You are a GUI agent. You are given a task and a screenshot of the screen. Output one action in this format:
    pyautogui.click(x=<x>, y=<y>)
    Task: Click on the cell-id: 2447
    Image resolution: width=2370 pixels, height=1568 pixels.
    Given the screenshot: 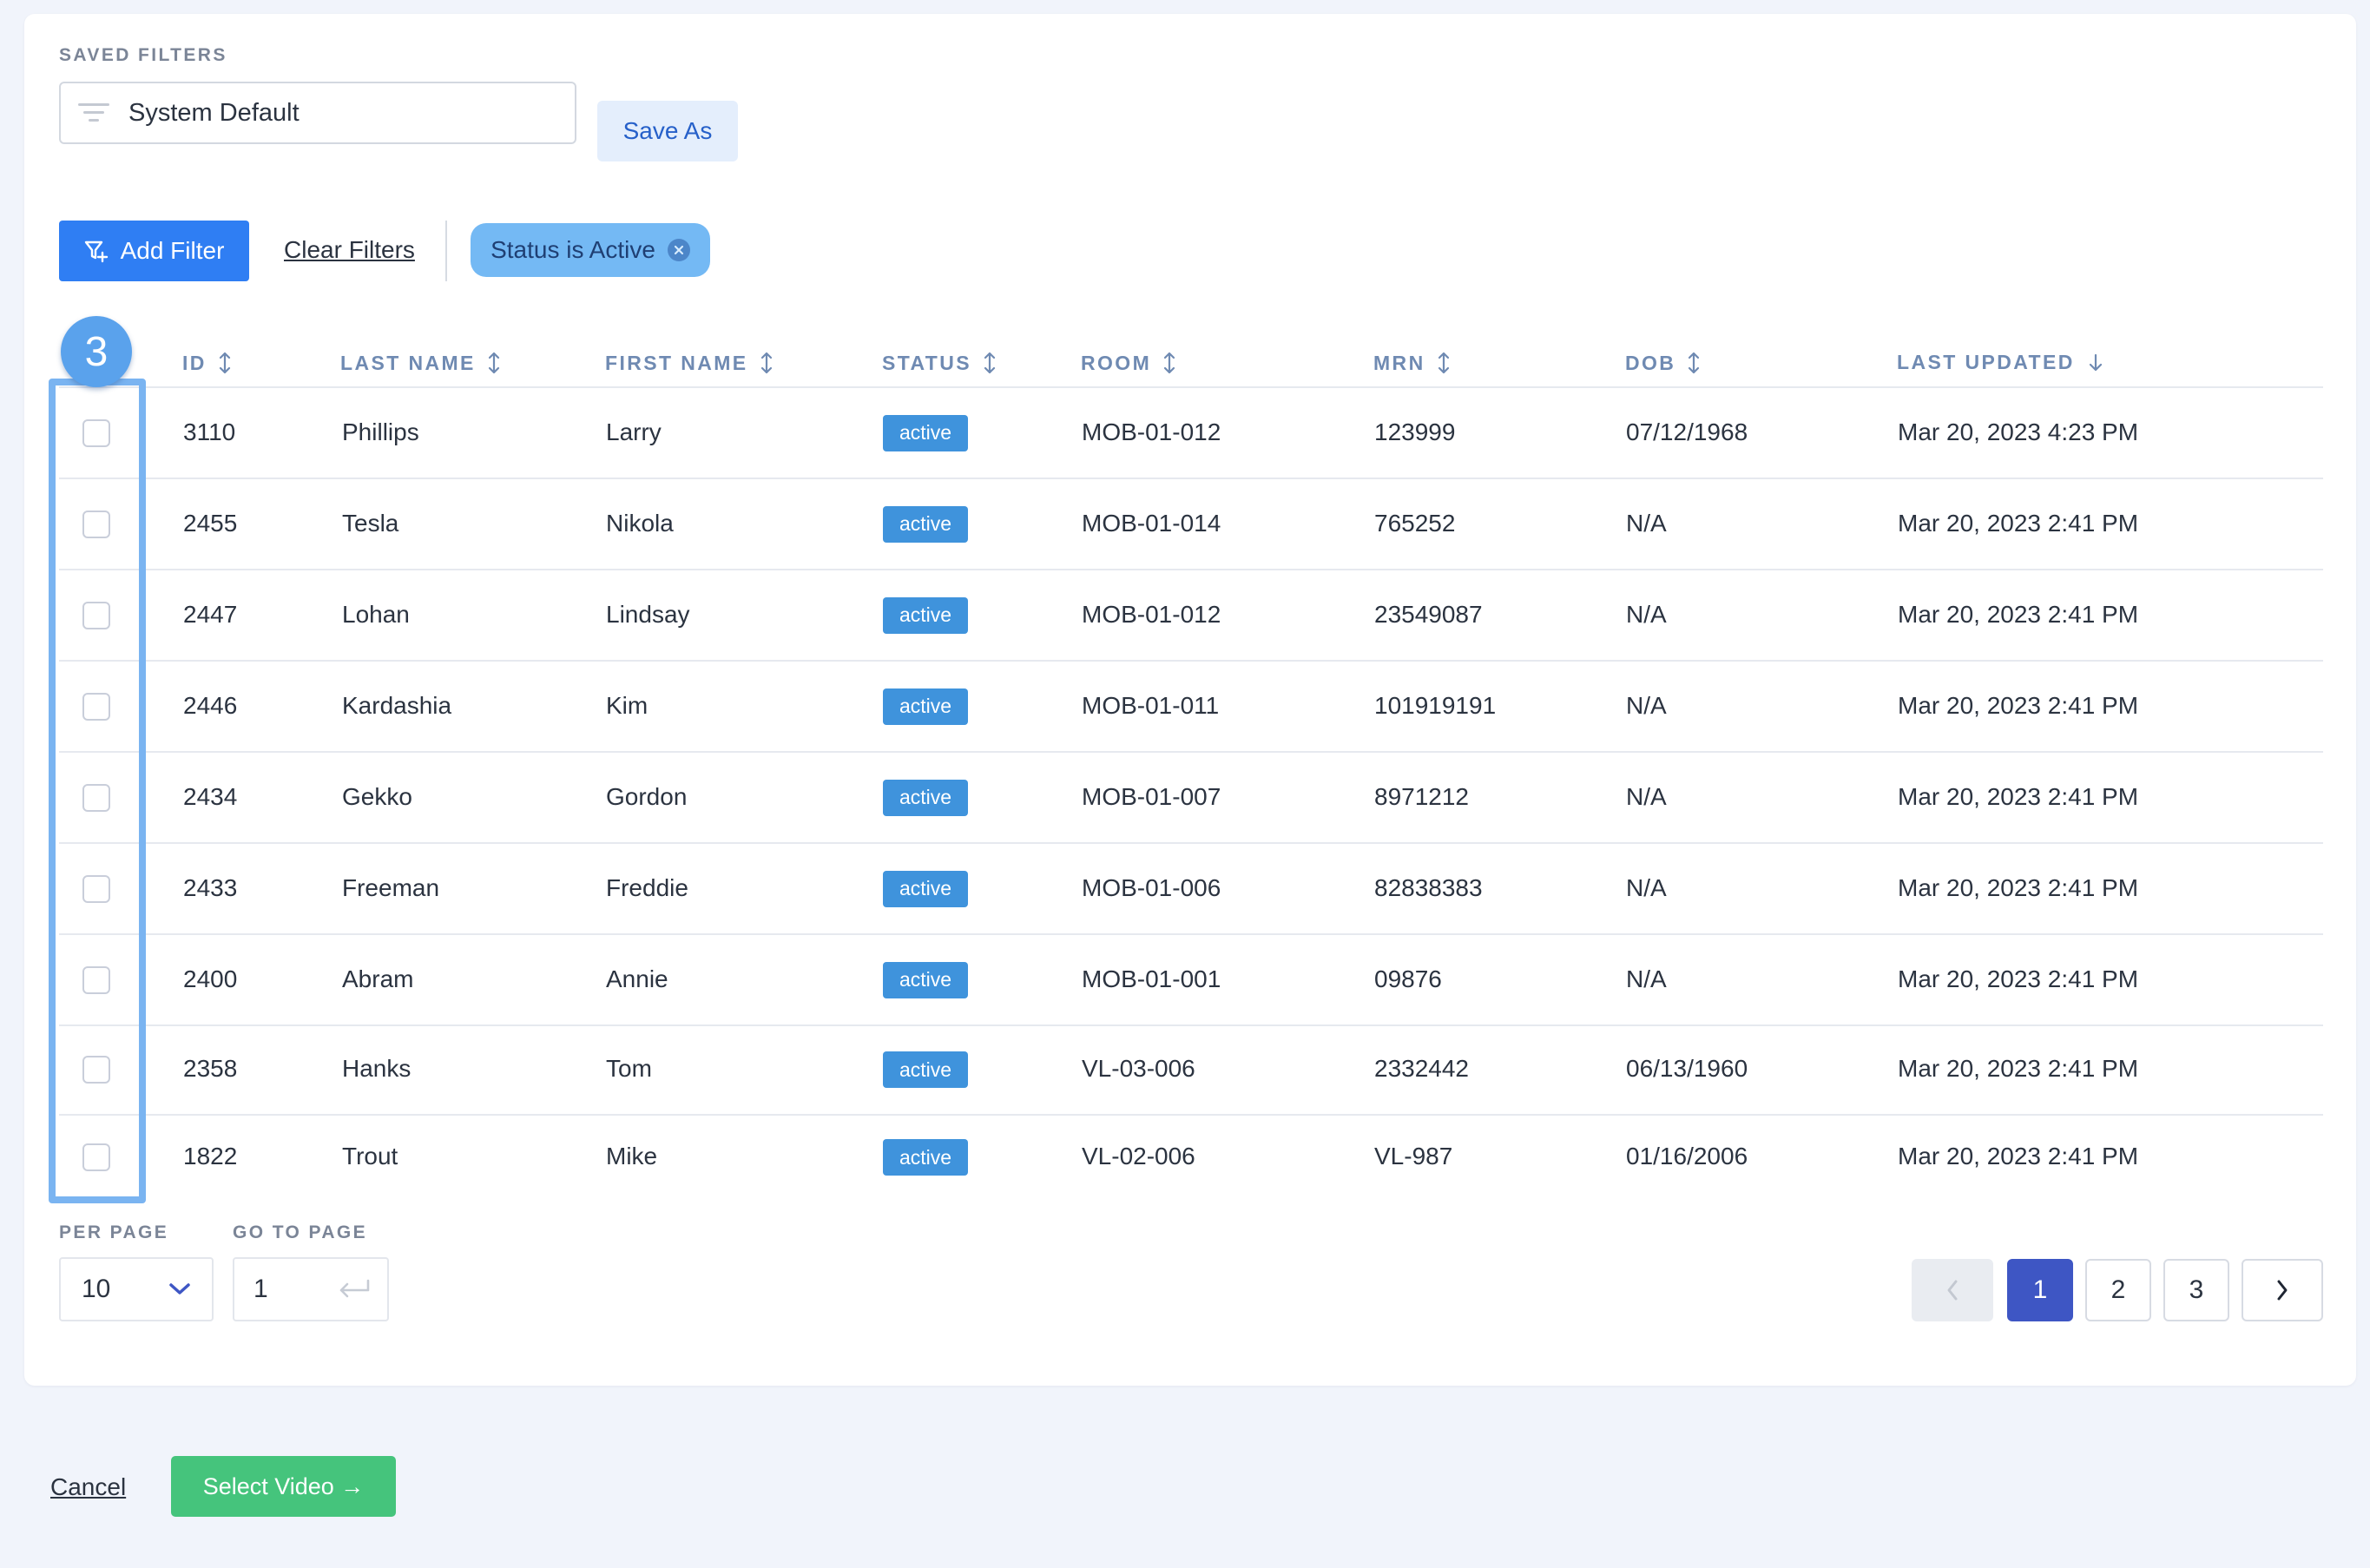 What is the action you would take?
    pyautogui.click(x=210, y=614)
    